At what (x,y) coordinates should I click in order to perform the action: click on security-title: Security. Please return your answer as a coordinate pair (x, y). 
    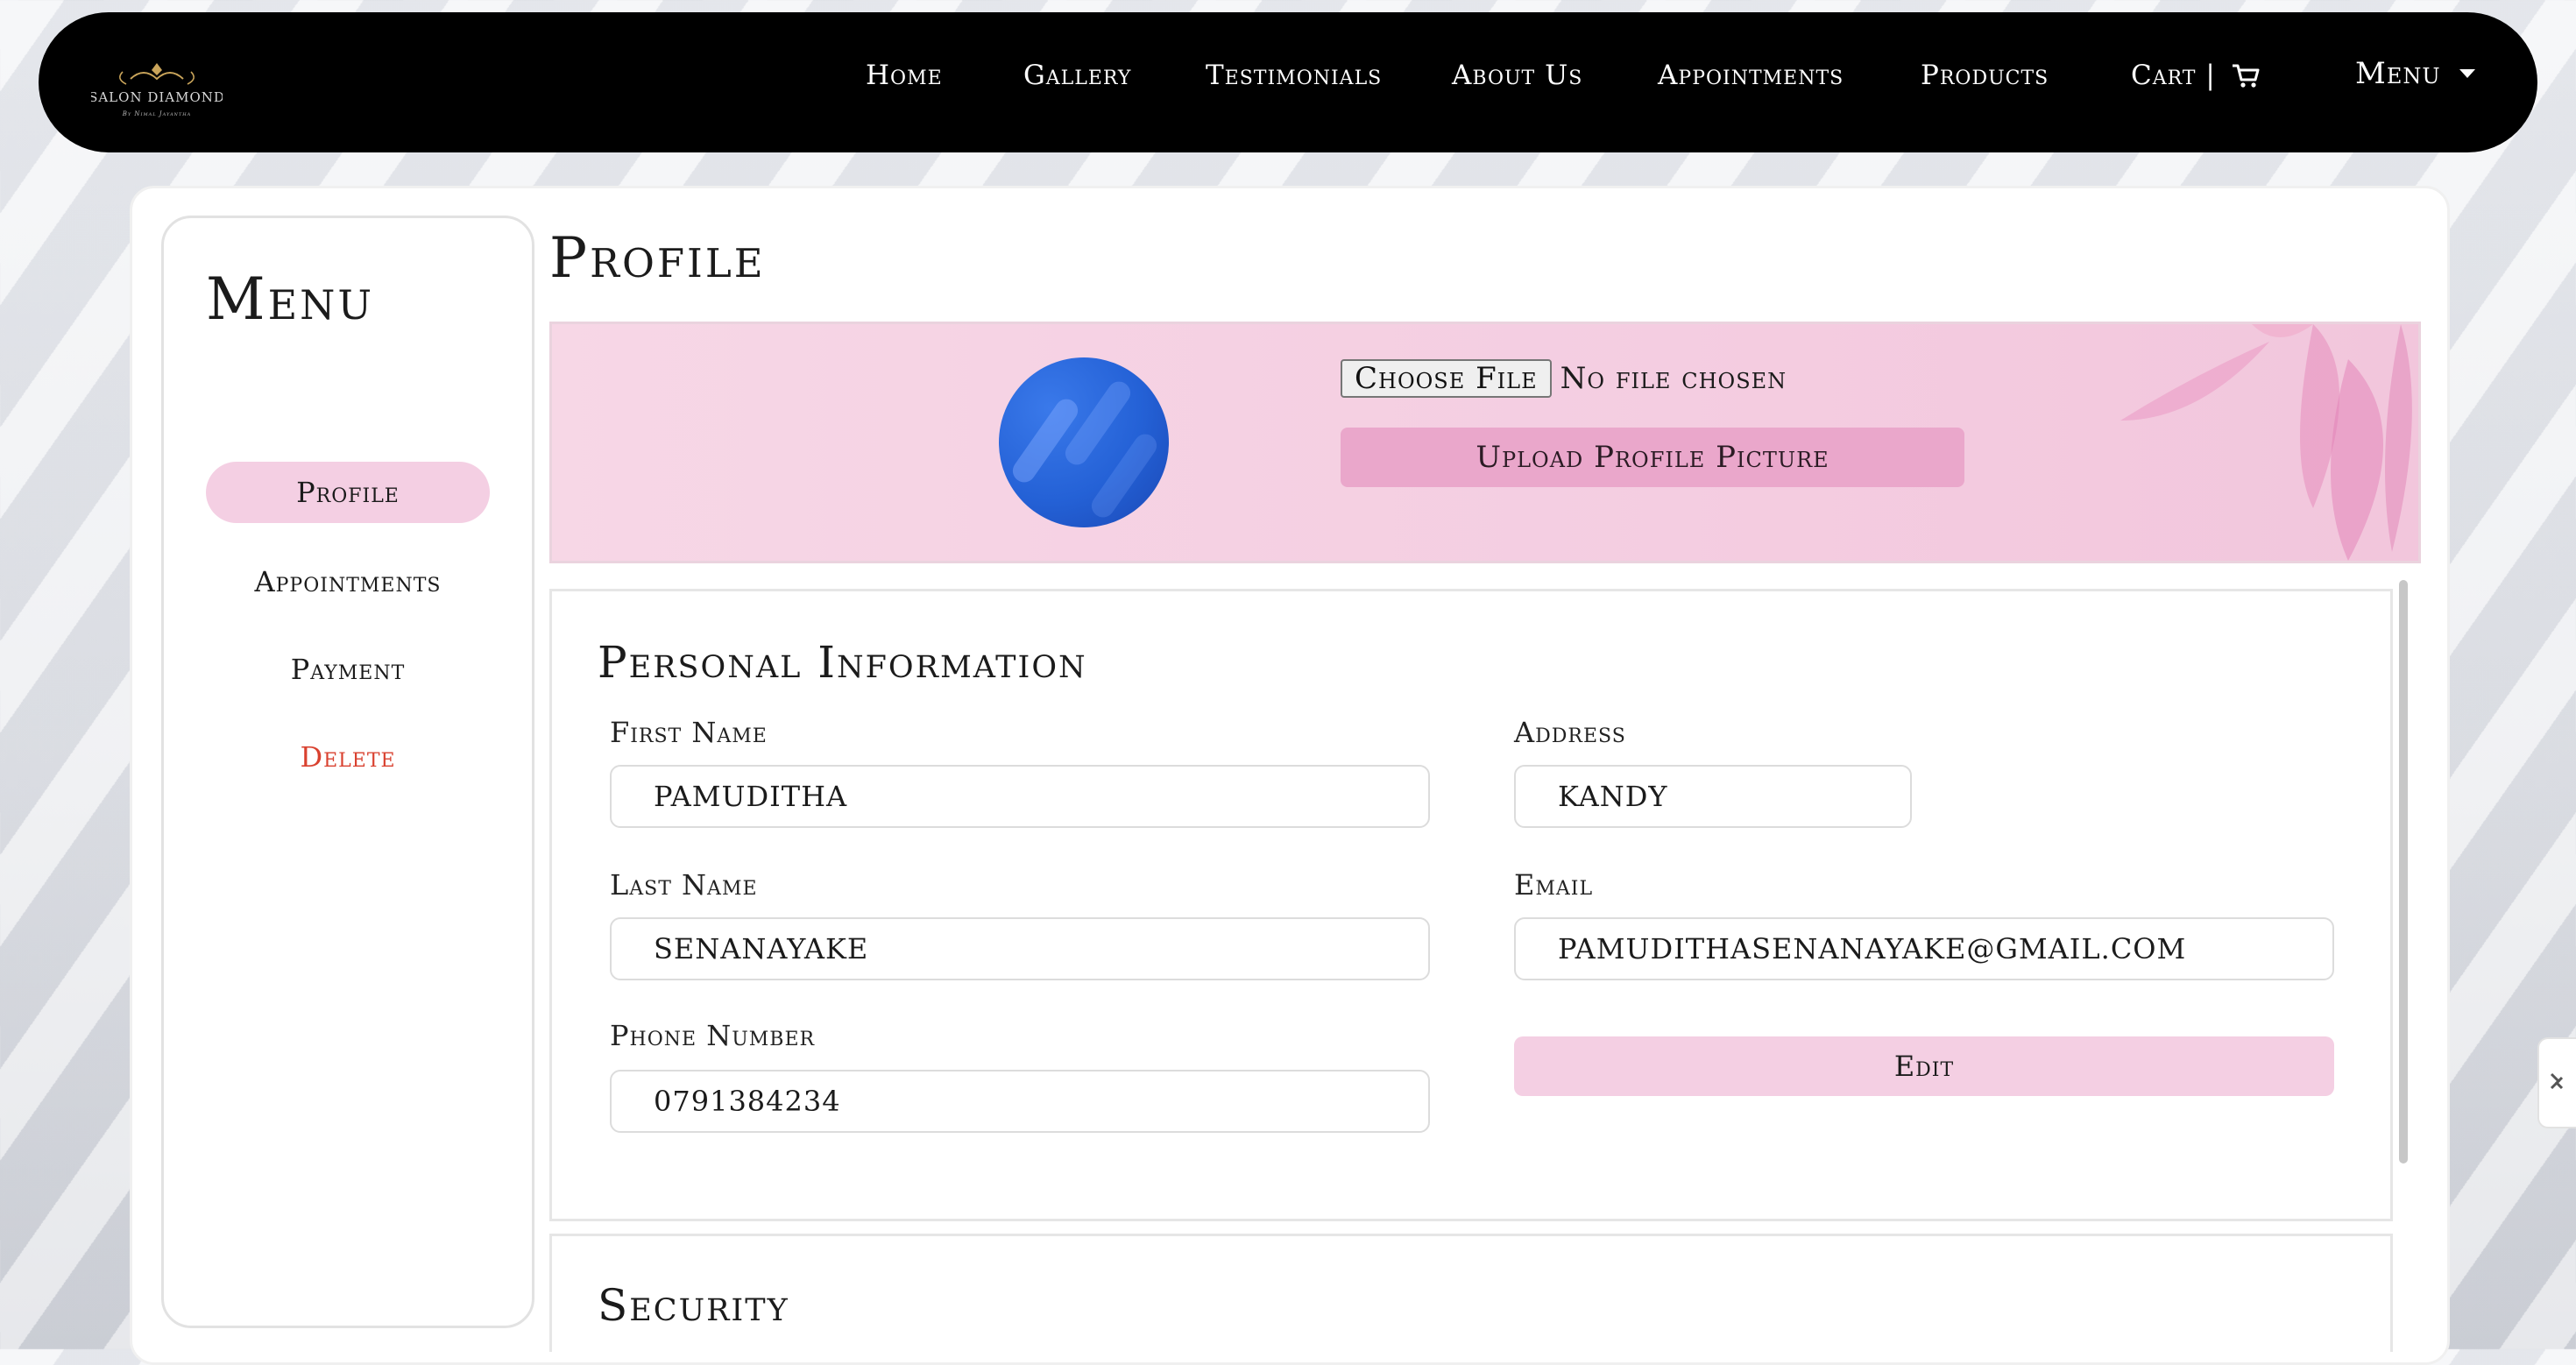
    Looking at the image, I should click on (693, 1305).